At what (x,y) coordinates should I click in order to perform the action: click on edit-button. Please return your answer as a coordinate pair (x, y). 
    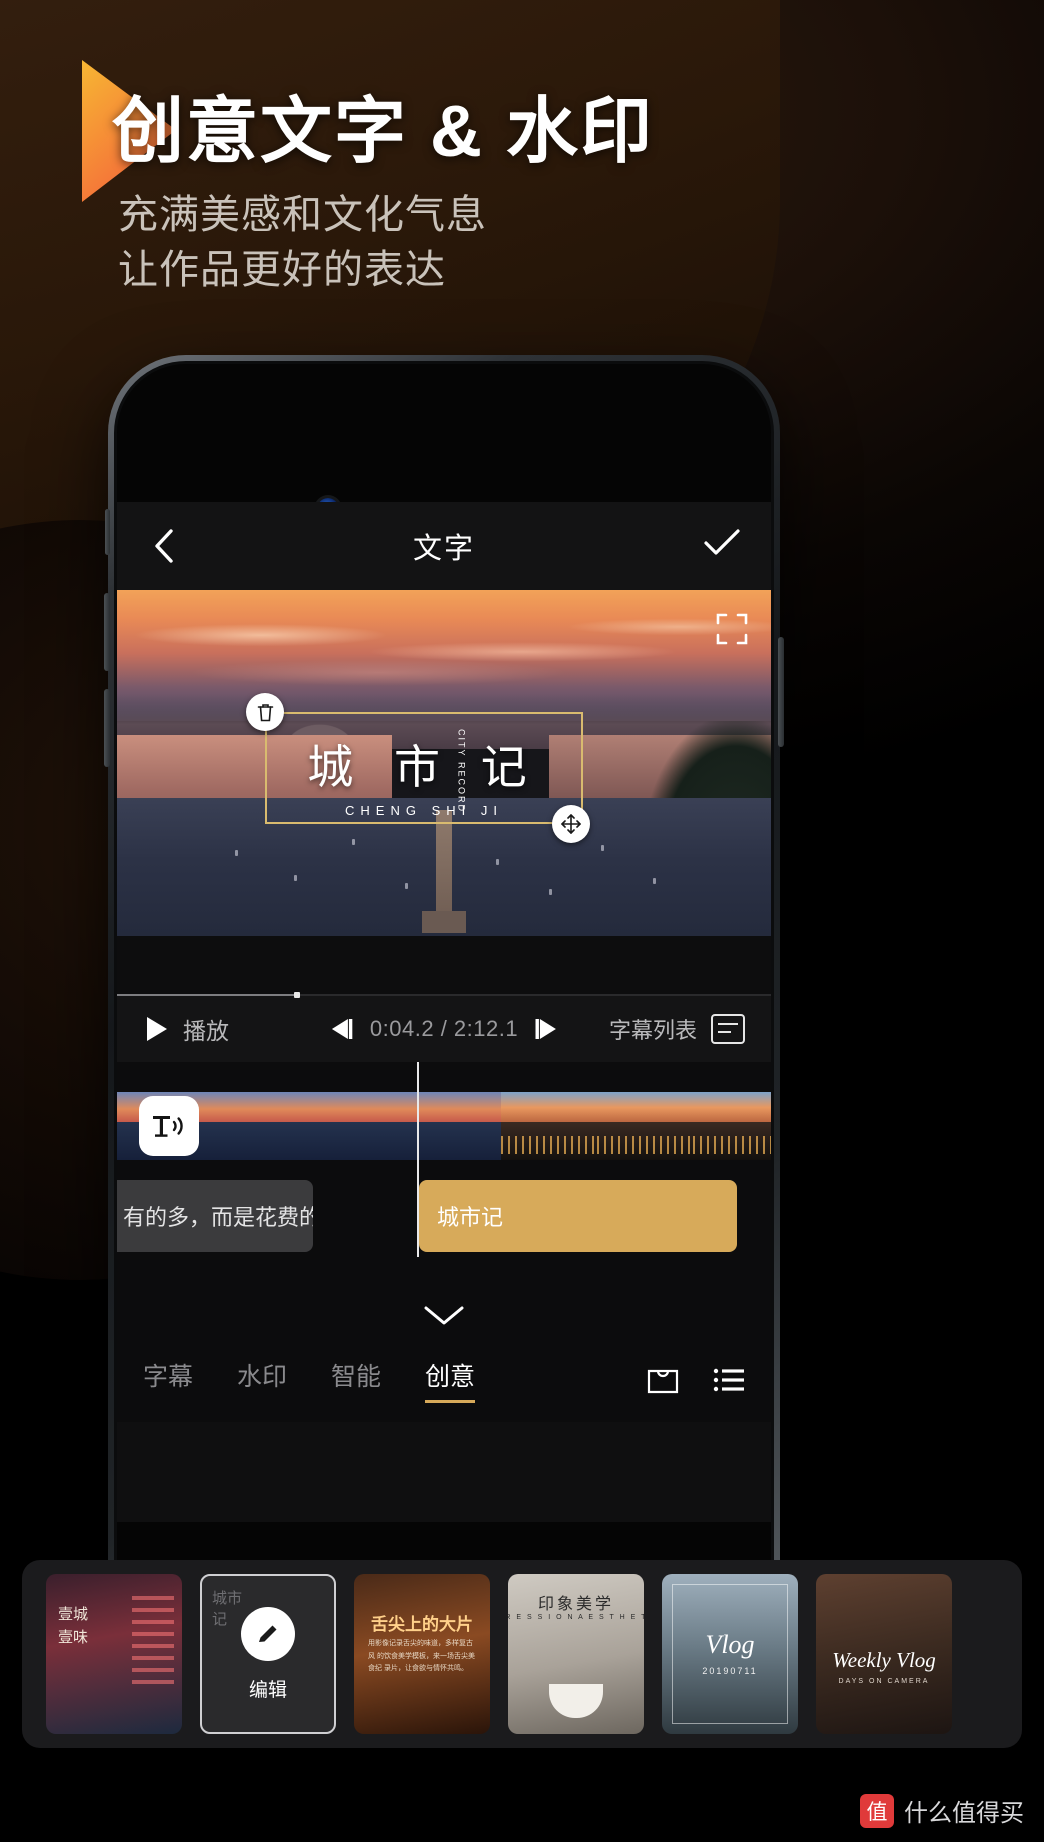
    Looking at the image, I should click on (268, 1633).